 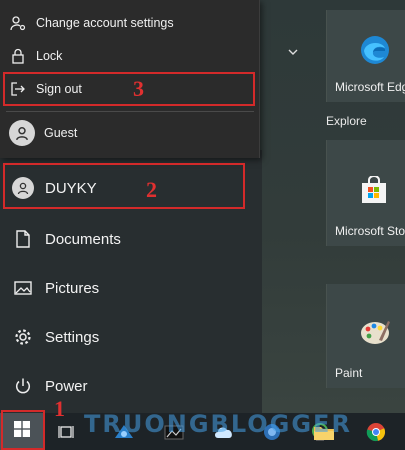 I want to click on document-icon, so click(x=22, y=239).